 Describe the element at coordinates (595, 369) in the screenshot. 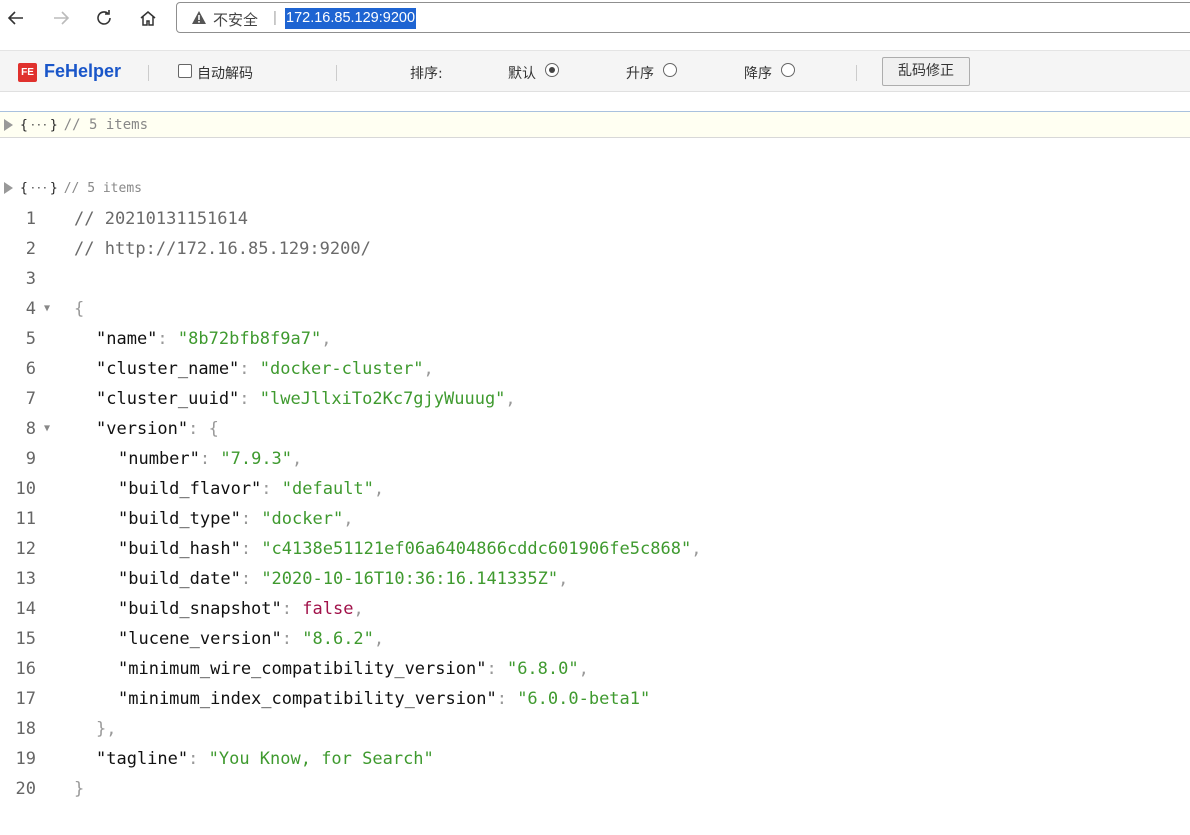

I see `code-line: 6 "cluster_name": "docker-cluster",` at that location.